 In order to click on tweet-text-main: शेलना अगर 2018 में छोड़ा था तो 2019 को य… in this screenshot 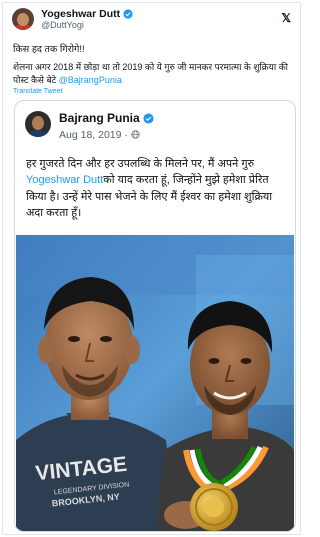, I will do `click(150, 73)`.